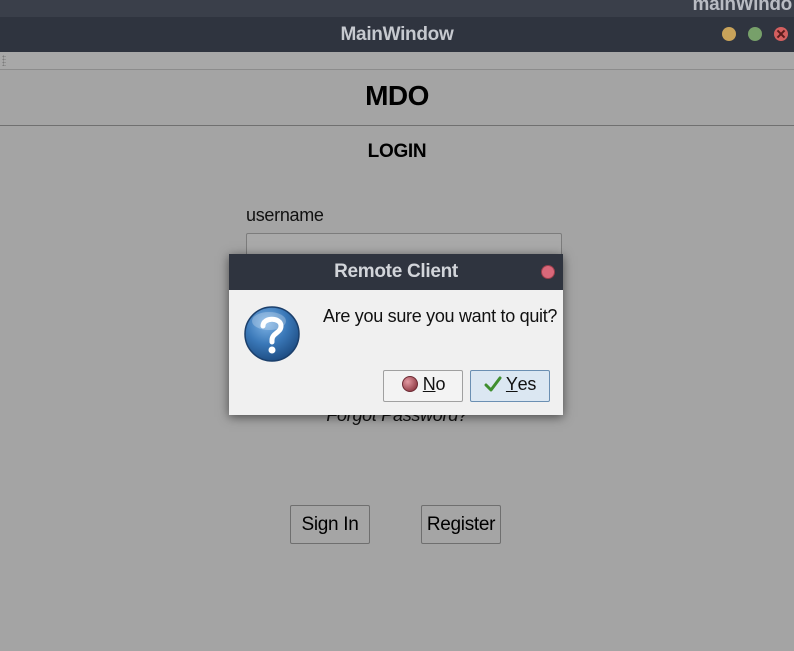  I want to click on cancel-icon, so click(409, 384).